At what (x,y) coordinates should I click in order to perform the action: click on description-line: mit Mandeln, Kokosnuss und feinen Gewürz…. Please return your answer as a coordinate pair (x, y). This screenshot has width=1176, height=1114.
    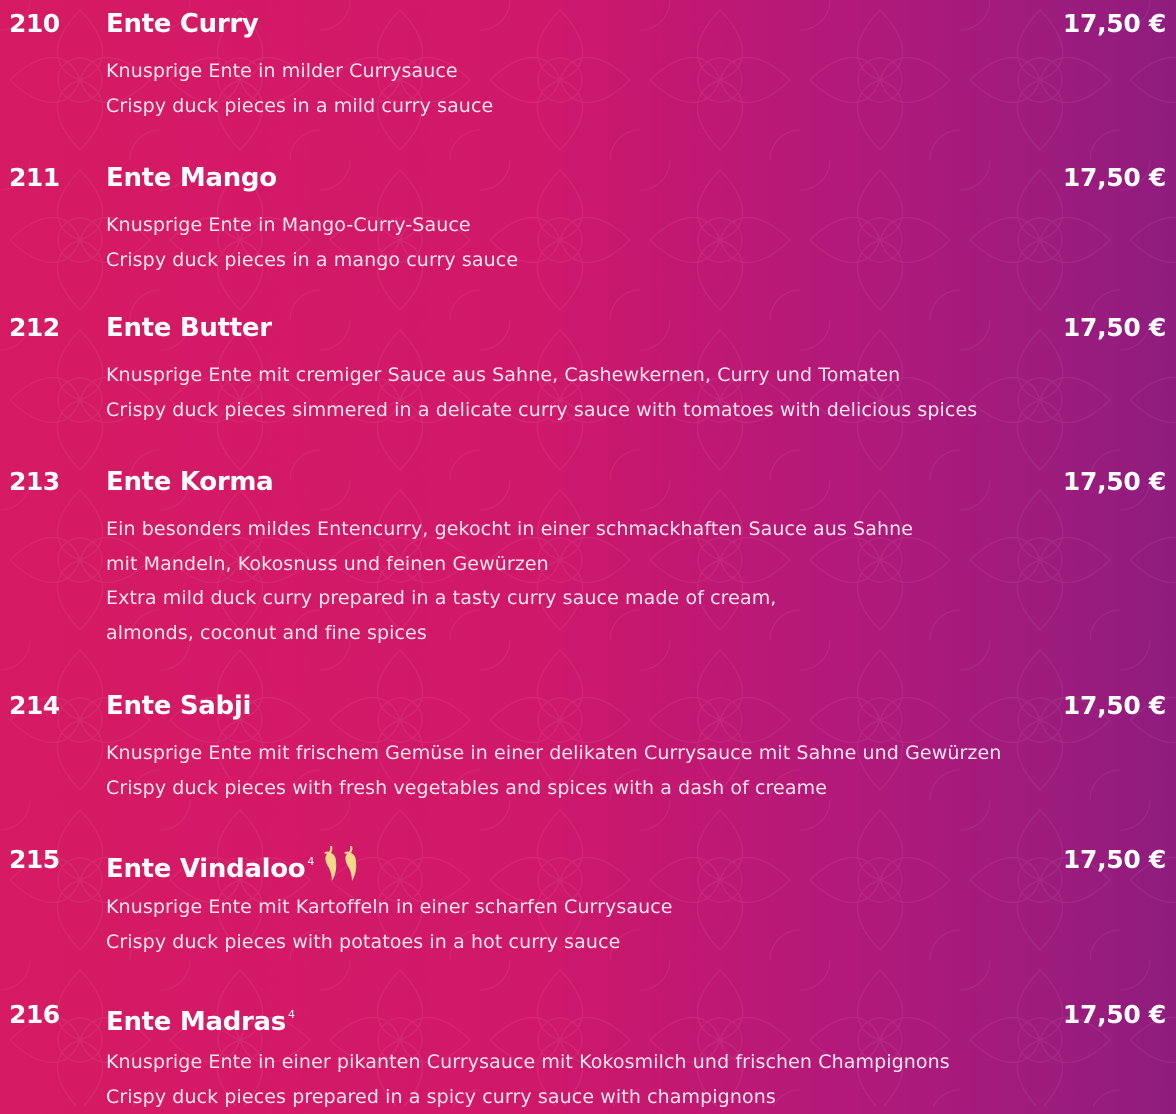
    Looking at the image, I should click on (509, 564).